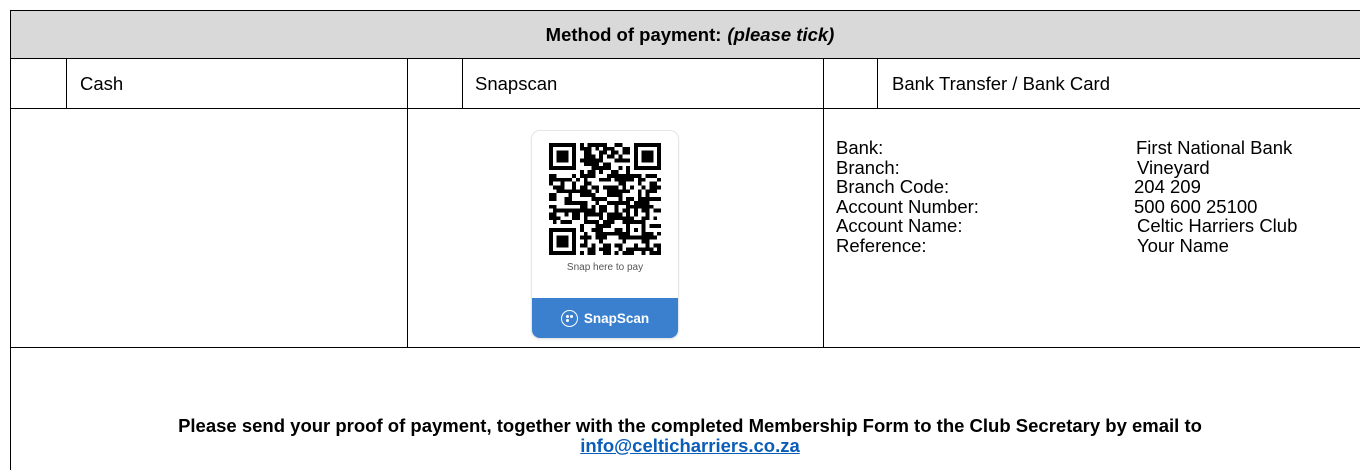 The width and height of the screenshot is (1360, 470). What do you see at coordinates (877, 83) in the screenshot?
I see `bank-tickbox-divider` at bounding box center [877, 83].